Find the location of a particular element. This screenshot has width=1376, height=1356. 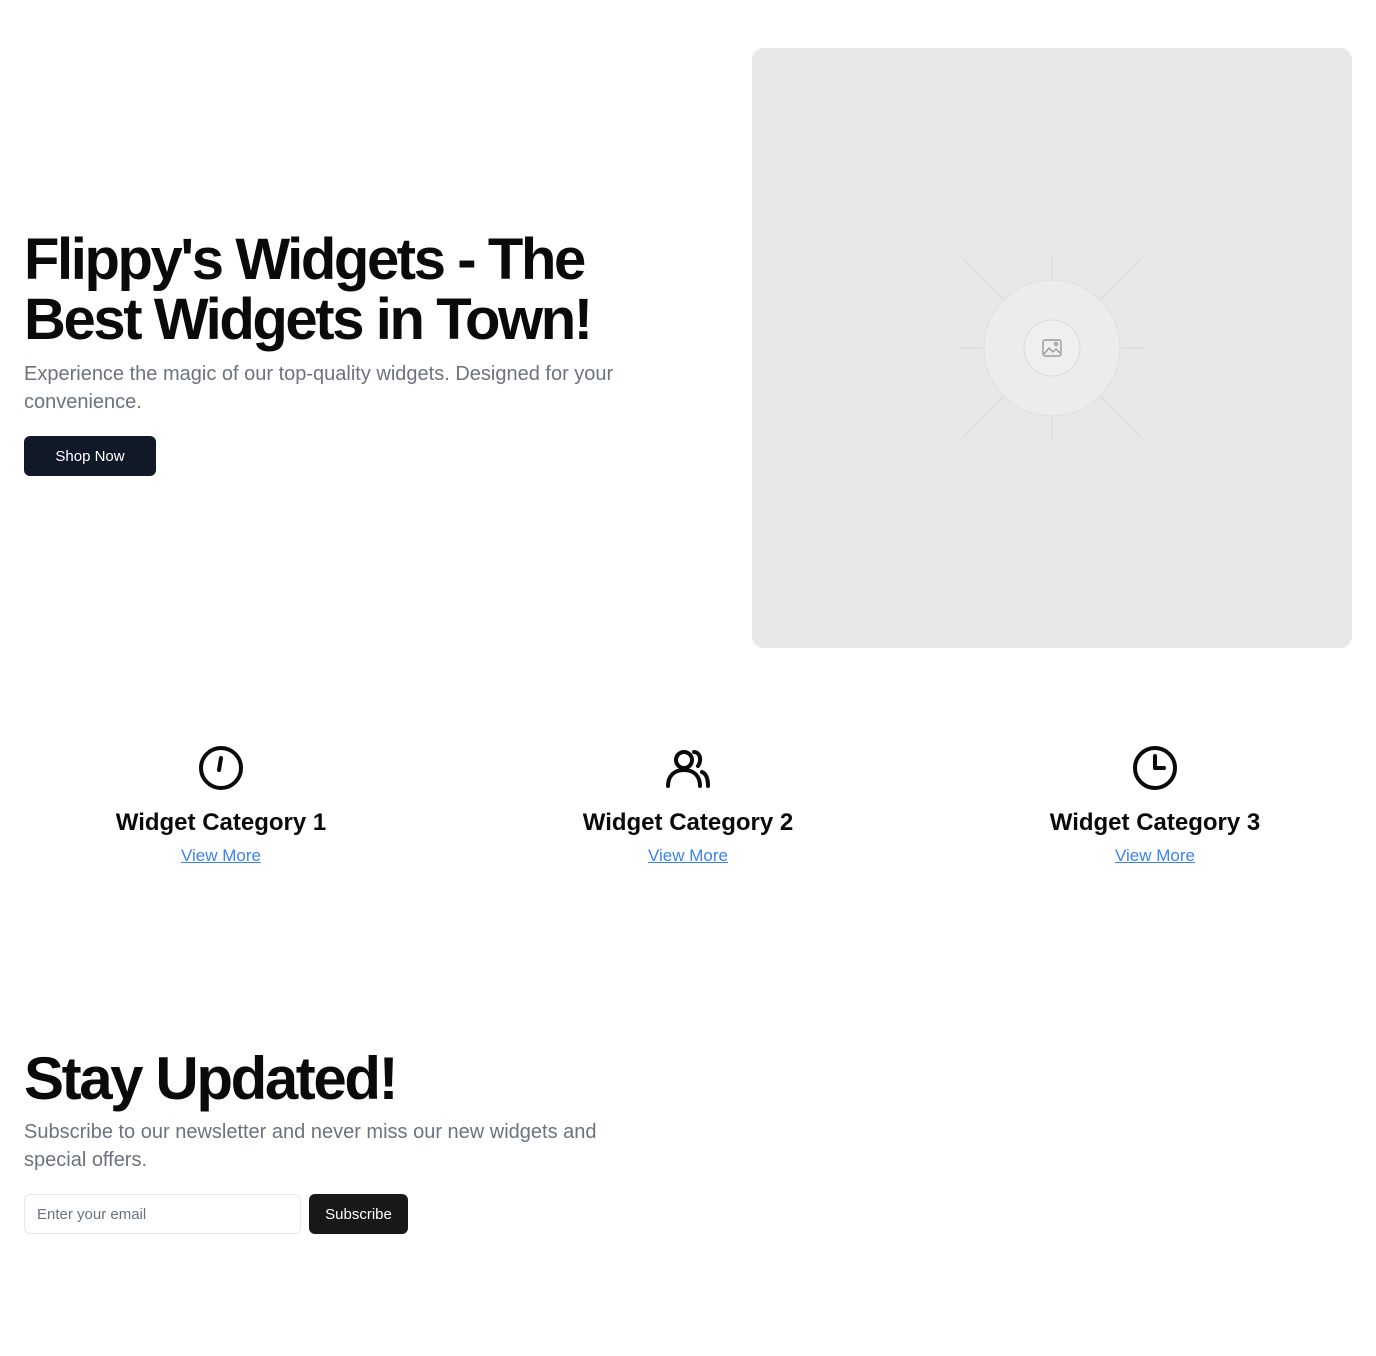

newsletter-form: Subscribe is located at coordinates (374, 1214).